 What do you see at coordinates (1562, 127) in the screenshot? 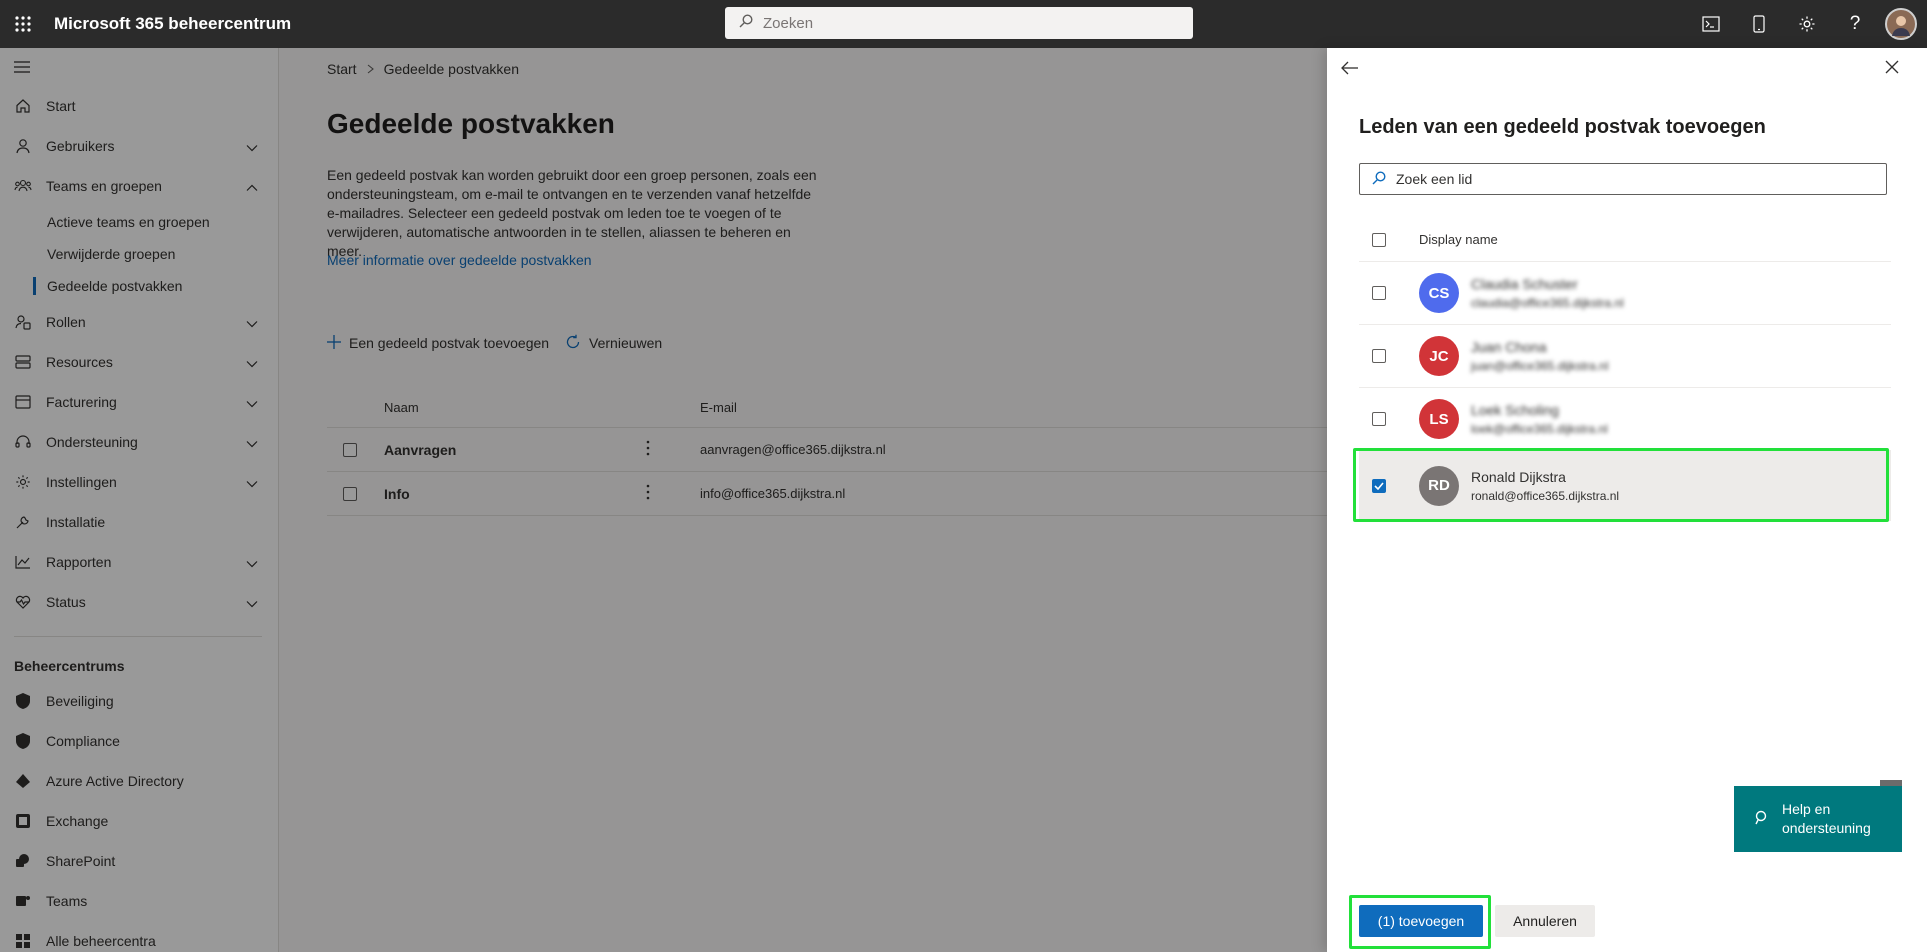
I see `panel-title: Leden van een gedeeld postvak toevoegen` at bounding box center [1562, 127].